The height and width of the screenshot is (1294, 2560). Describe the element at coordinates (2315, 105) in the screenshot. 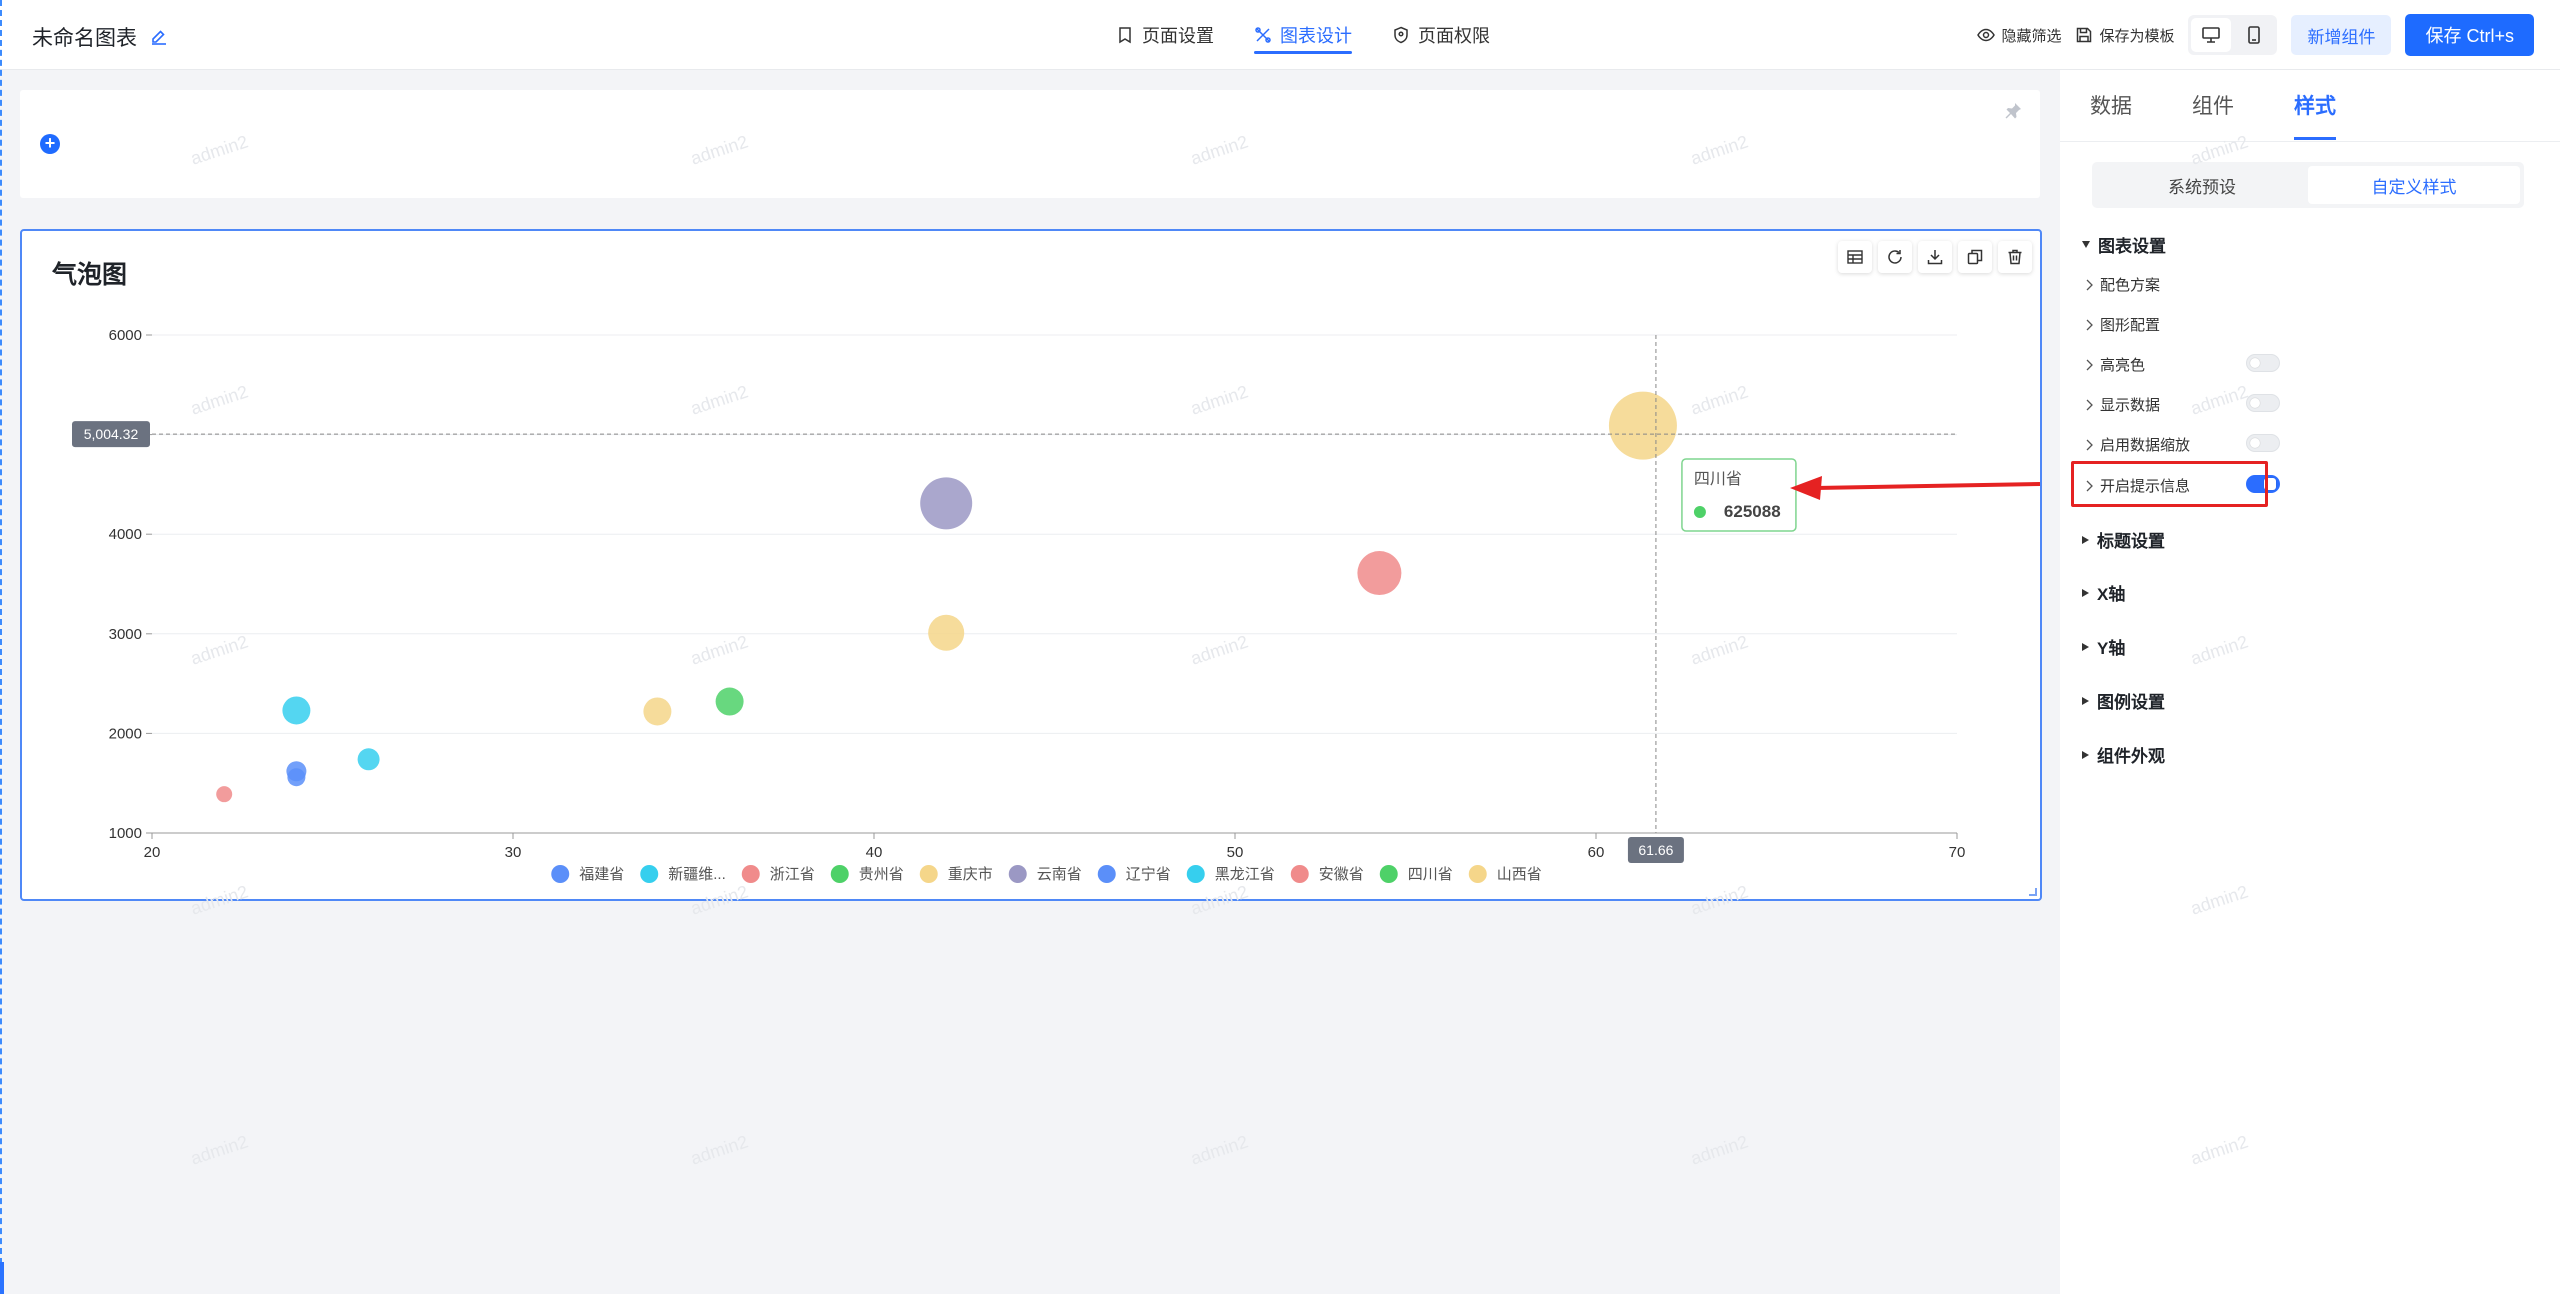

I see `tab-style: 样式` at that location.